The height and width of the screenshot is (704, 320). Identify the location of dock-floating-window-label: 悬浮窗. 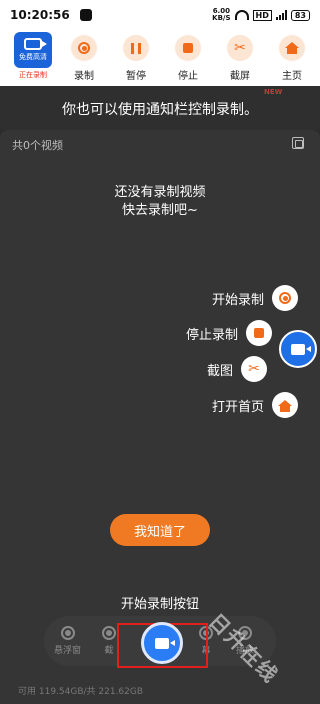
(68, 651).